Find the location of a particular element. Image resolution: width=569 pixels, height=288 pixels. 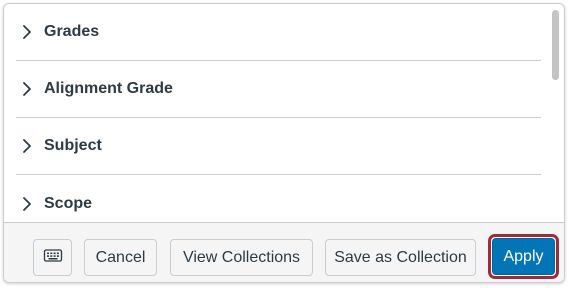

keyboard-shortcuts-button is located at coordinates (52, 257).